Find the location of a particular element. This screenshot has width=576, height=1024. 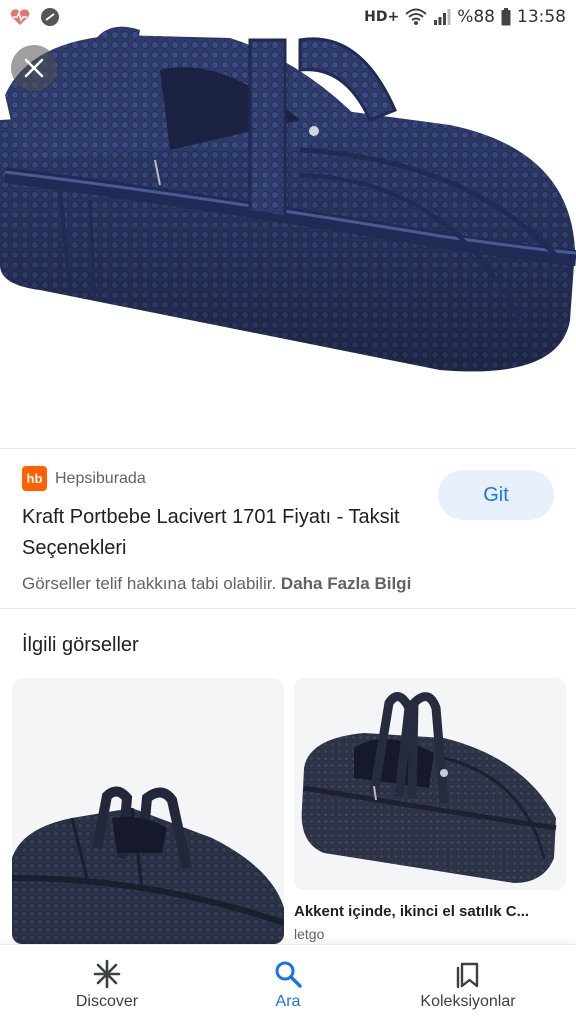

close-icon is located at coordinates (34, 68).